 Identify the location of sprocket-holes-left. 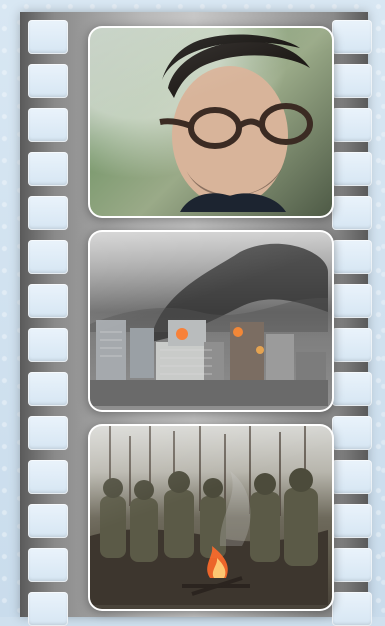
(50, 319).